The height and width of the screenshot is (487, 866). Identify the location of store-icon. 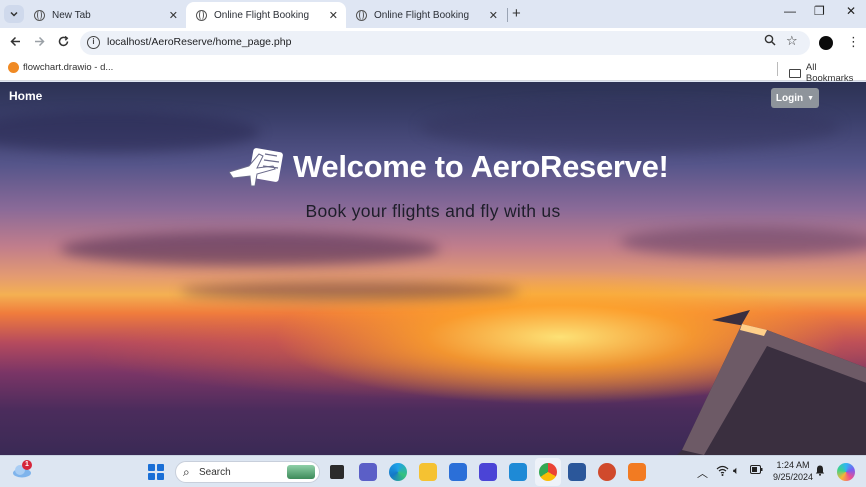
(458, 472).